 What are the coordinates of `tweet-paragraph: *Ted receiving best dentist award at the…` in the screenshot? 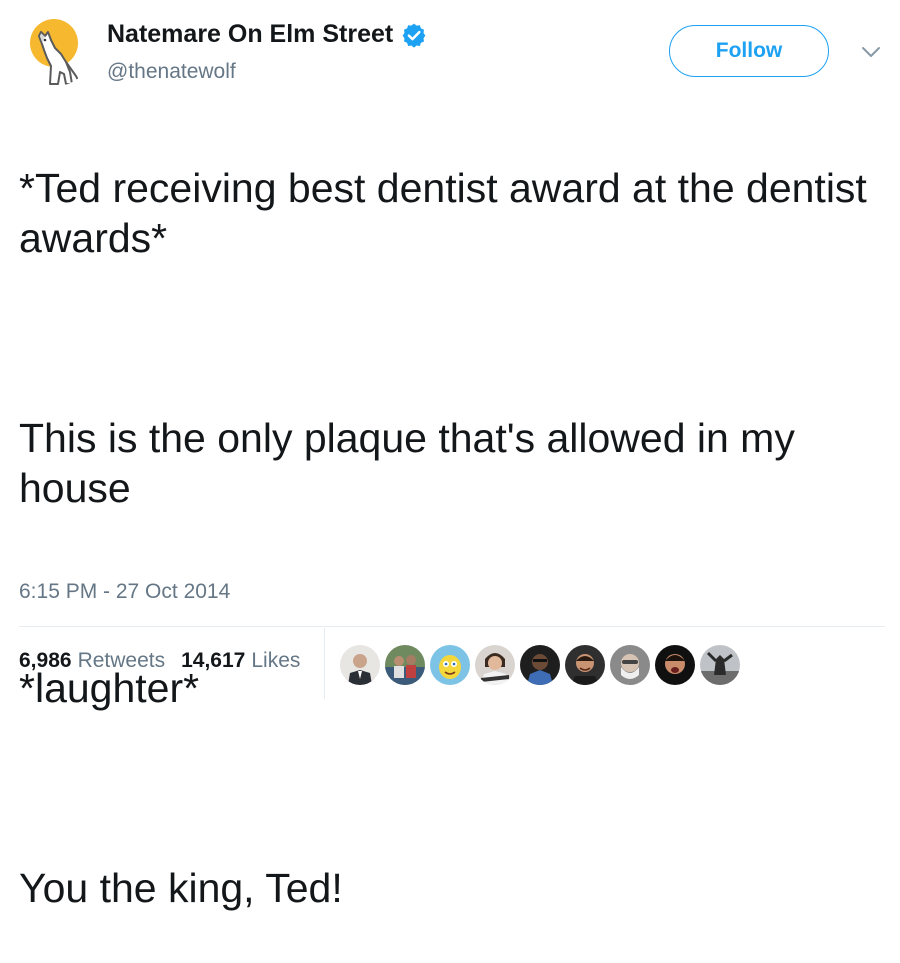 It's located at (443, 213).